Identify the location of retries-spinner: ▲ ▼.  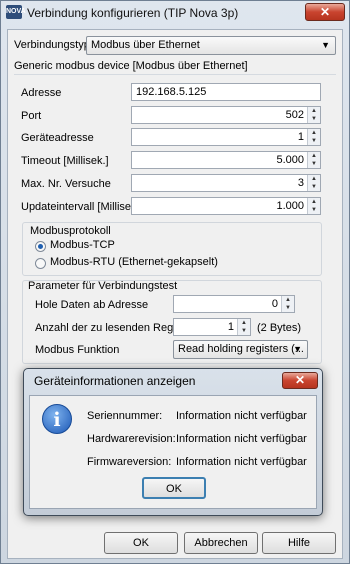
(313, 183).